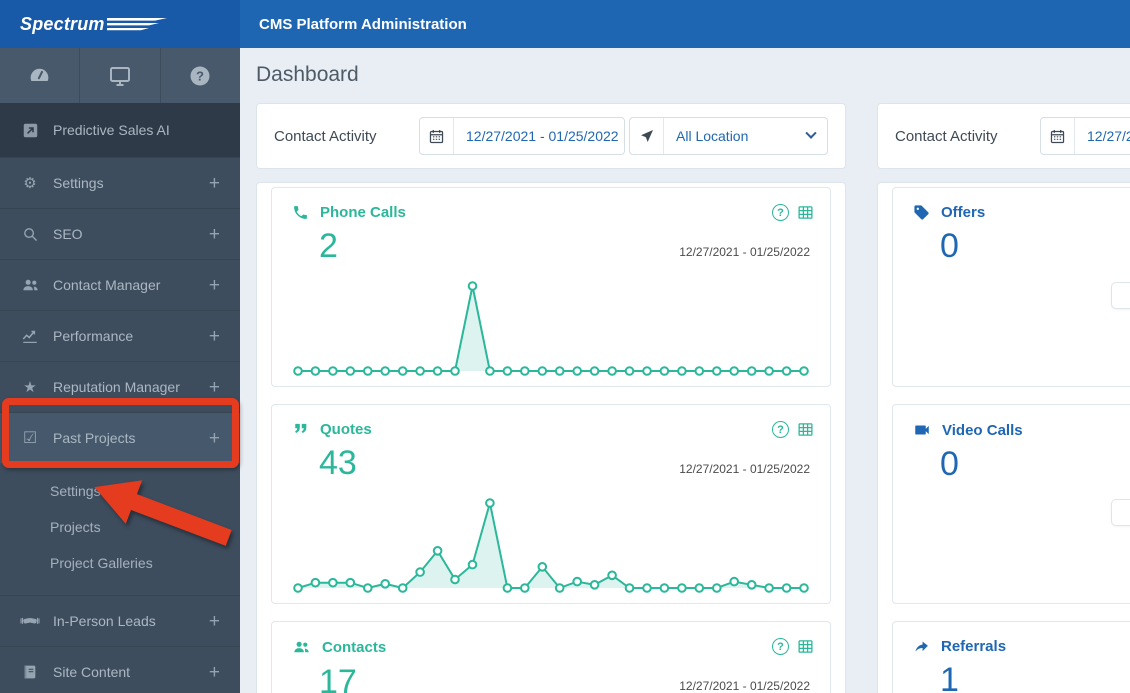  Describe the element at coordinates (120, 233) in the screenshot. I see `sidebar-item-seo: SEO +` at that location.